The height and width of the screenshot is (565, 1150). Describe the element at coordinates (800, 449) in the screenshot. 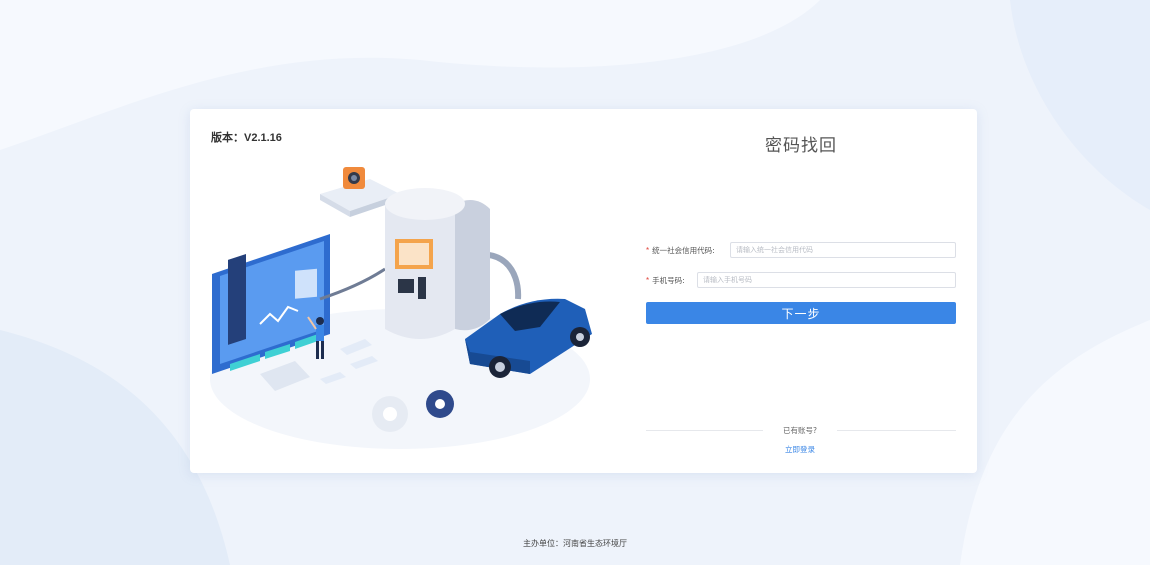

I see `login-link: 立即登录` at that location.